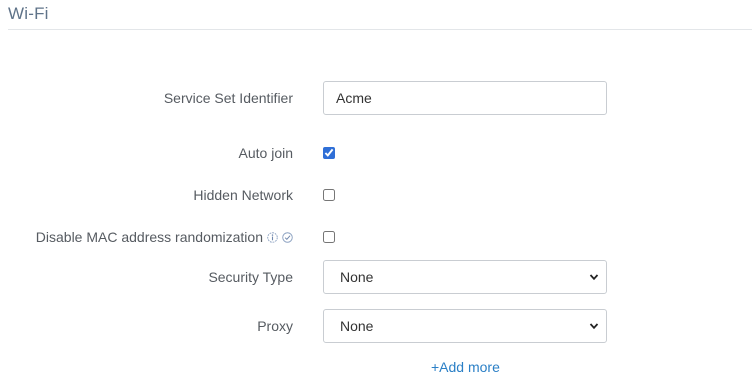  I want to click on proxy-label: Proxy, so click(275, 326).